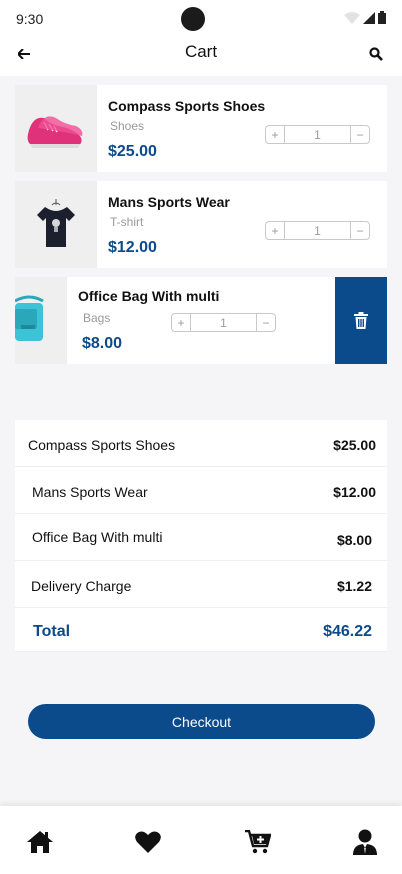 The height and width of the screenshot is (874, 402). What do you see at coordinates (127, 222) in the screenshot?
I see `item-category: T-shirt` at bounding box center [127, 222].